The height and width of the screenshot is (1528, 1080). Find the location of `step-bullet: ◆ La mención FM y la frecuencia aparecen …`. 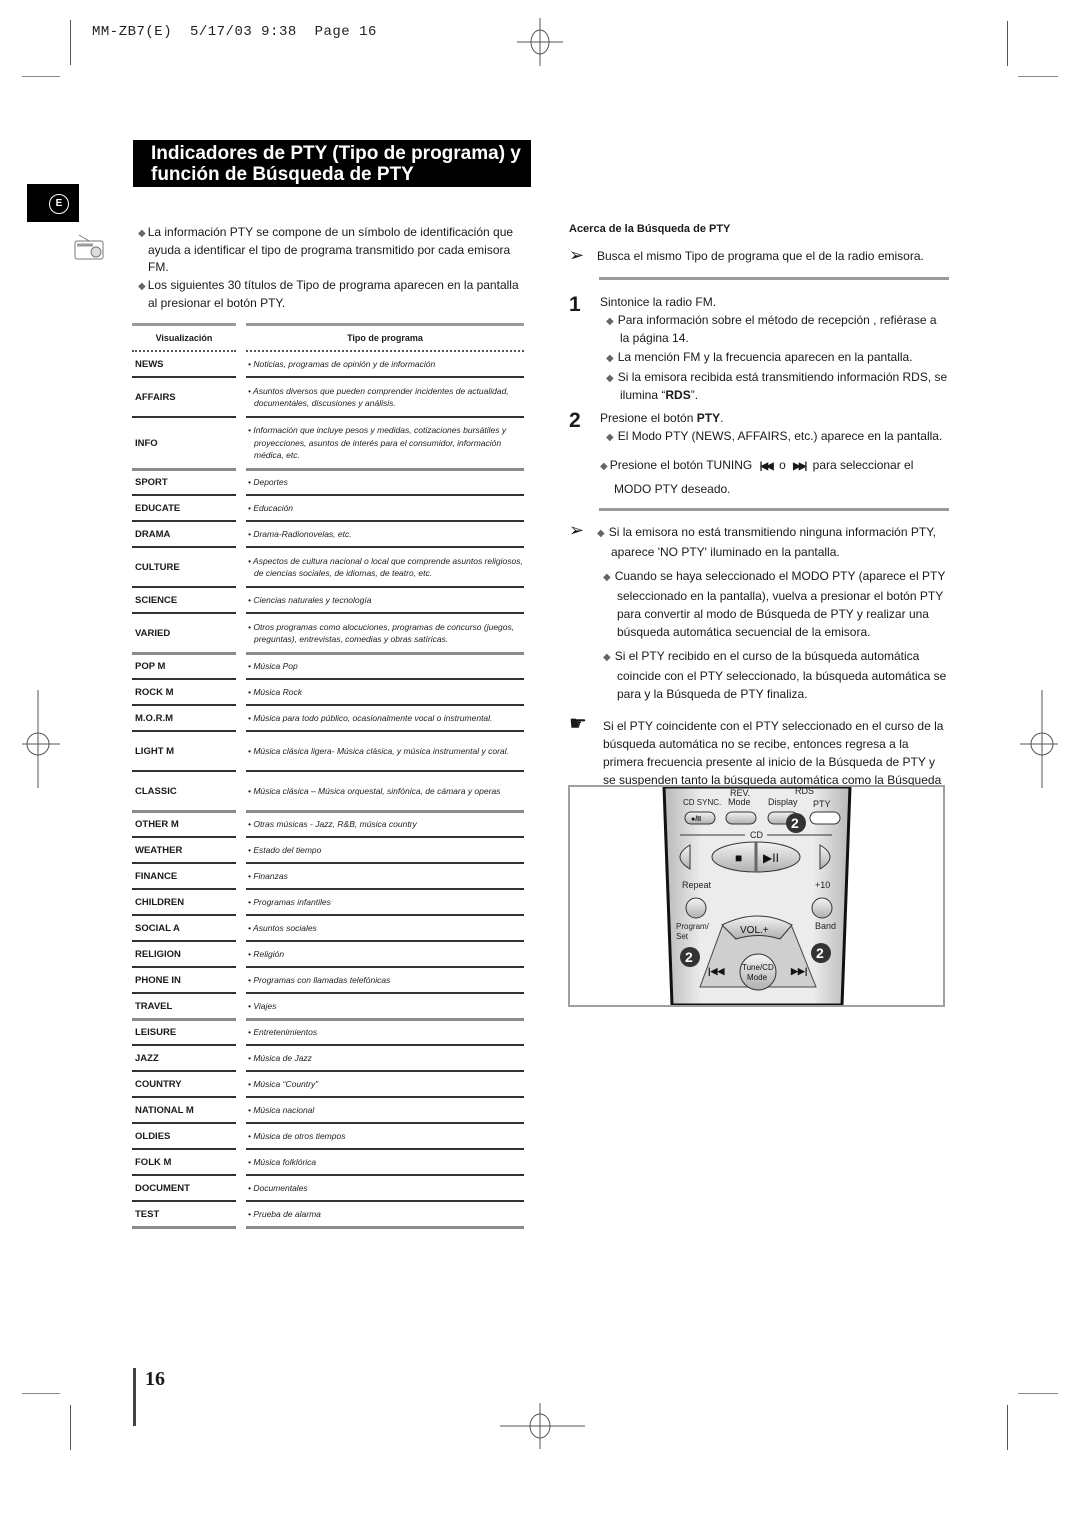

step-bullet: ◆ La mención FM y la frecuencia aparecen … is located at coordinates (759, 357).